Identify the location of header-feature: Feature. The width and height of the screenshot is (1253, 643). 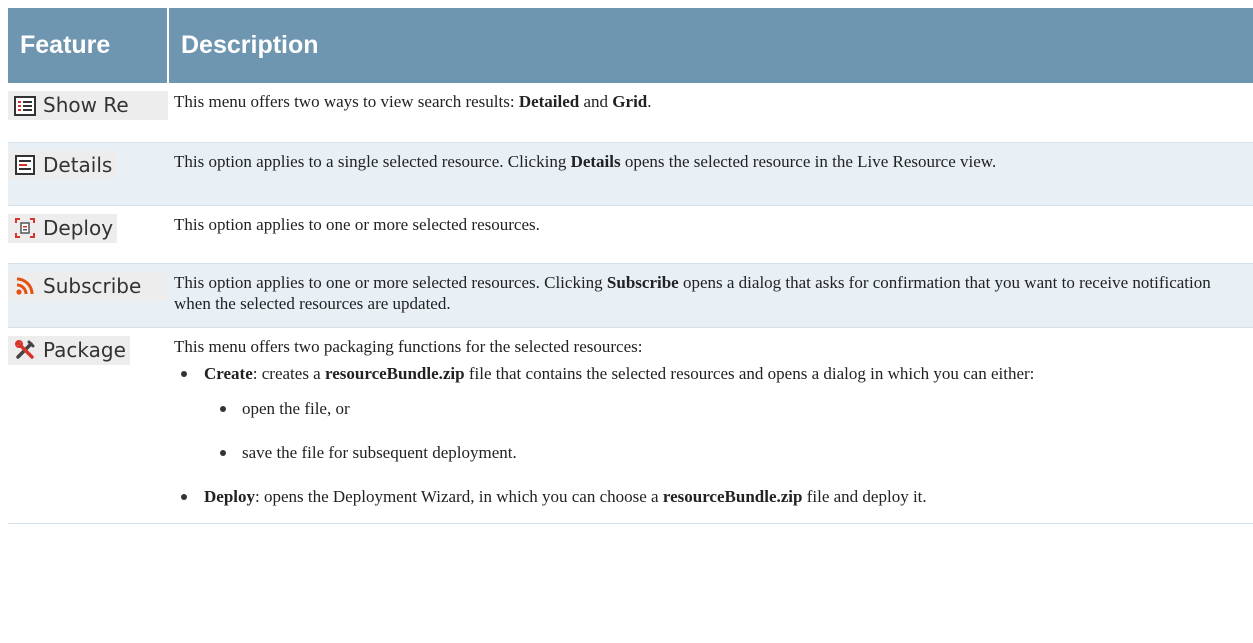
(88, 45).